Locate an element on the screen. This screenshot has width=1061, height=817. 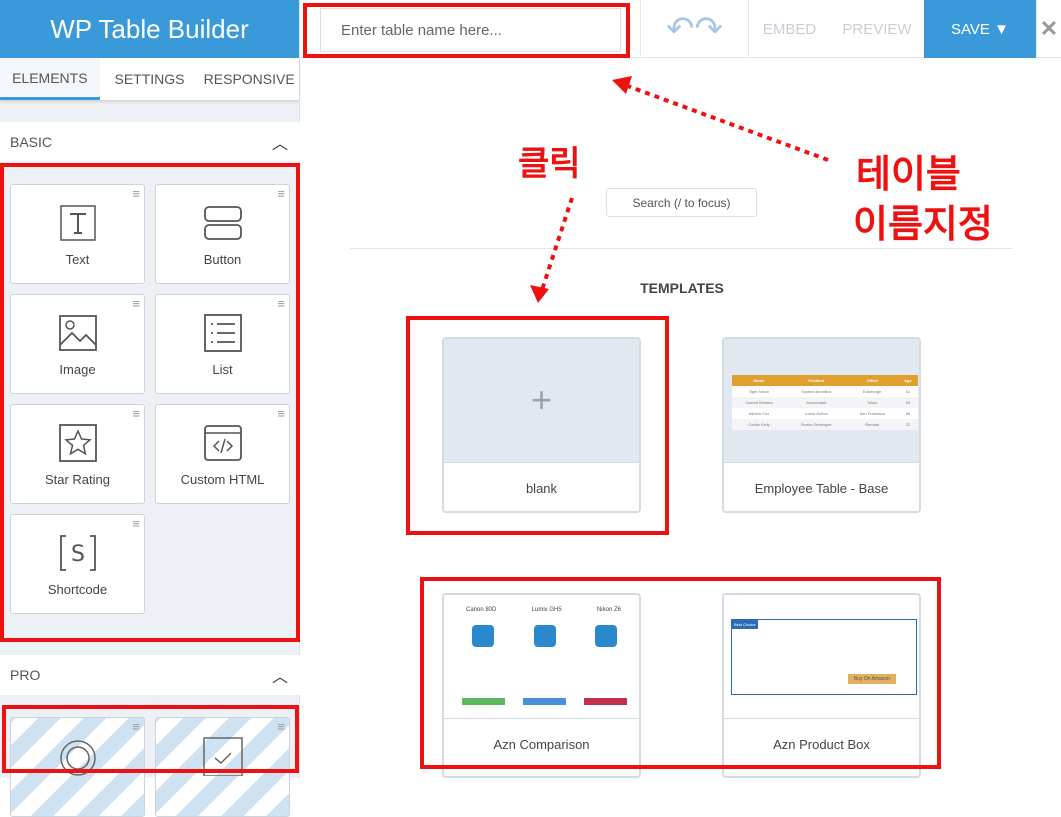
close-icon: ✕ is located at coordinates (1048, 29).